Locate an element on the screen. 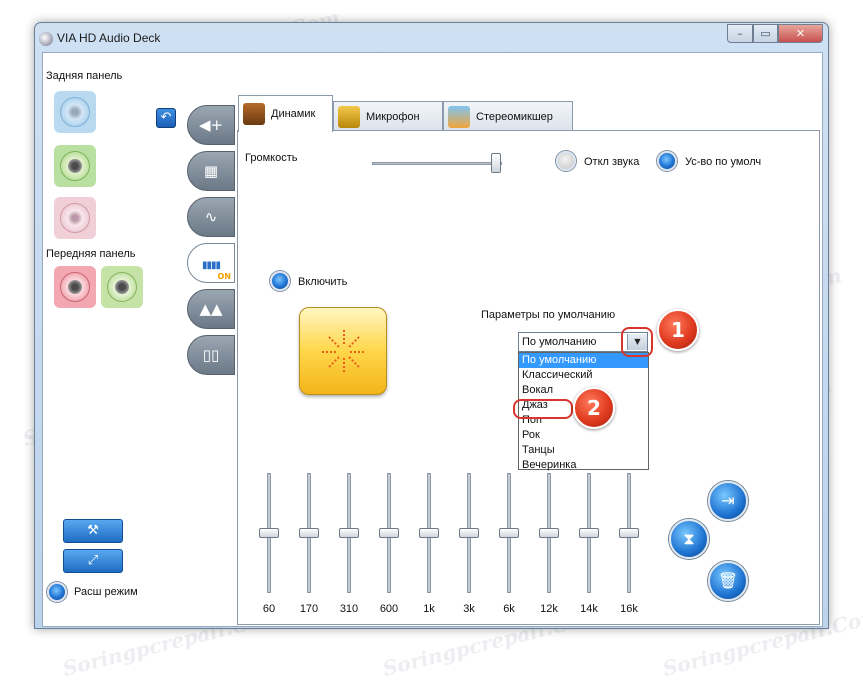 The width and height of the screenshot is (863, 681). preset-preview-tile is located at coordinates (343, 351).